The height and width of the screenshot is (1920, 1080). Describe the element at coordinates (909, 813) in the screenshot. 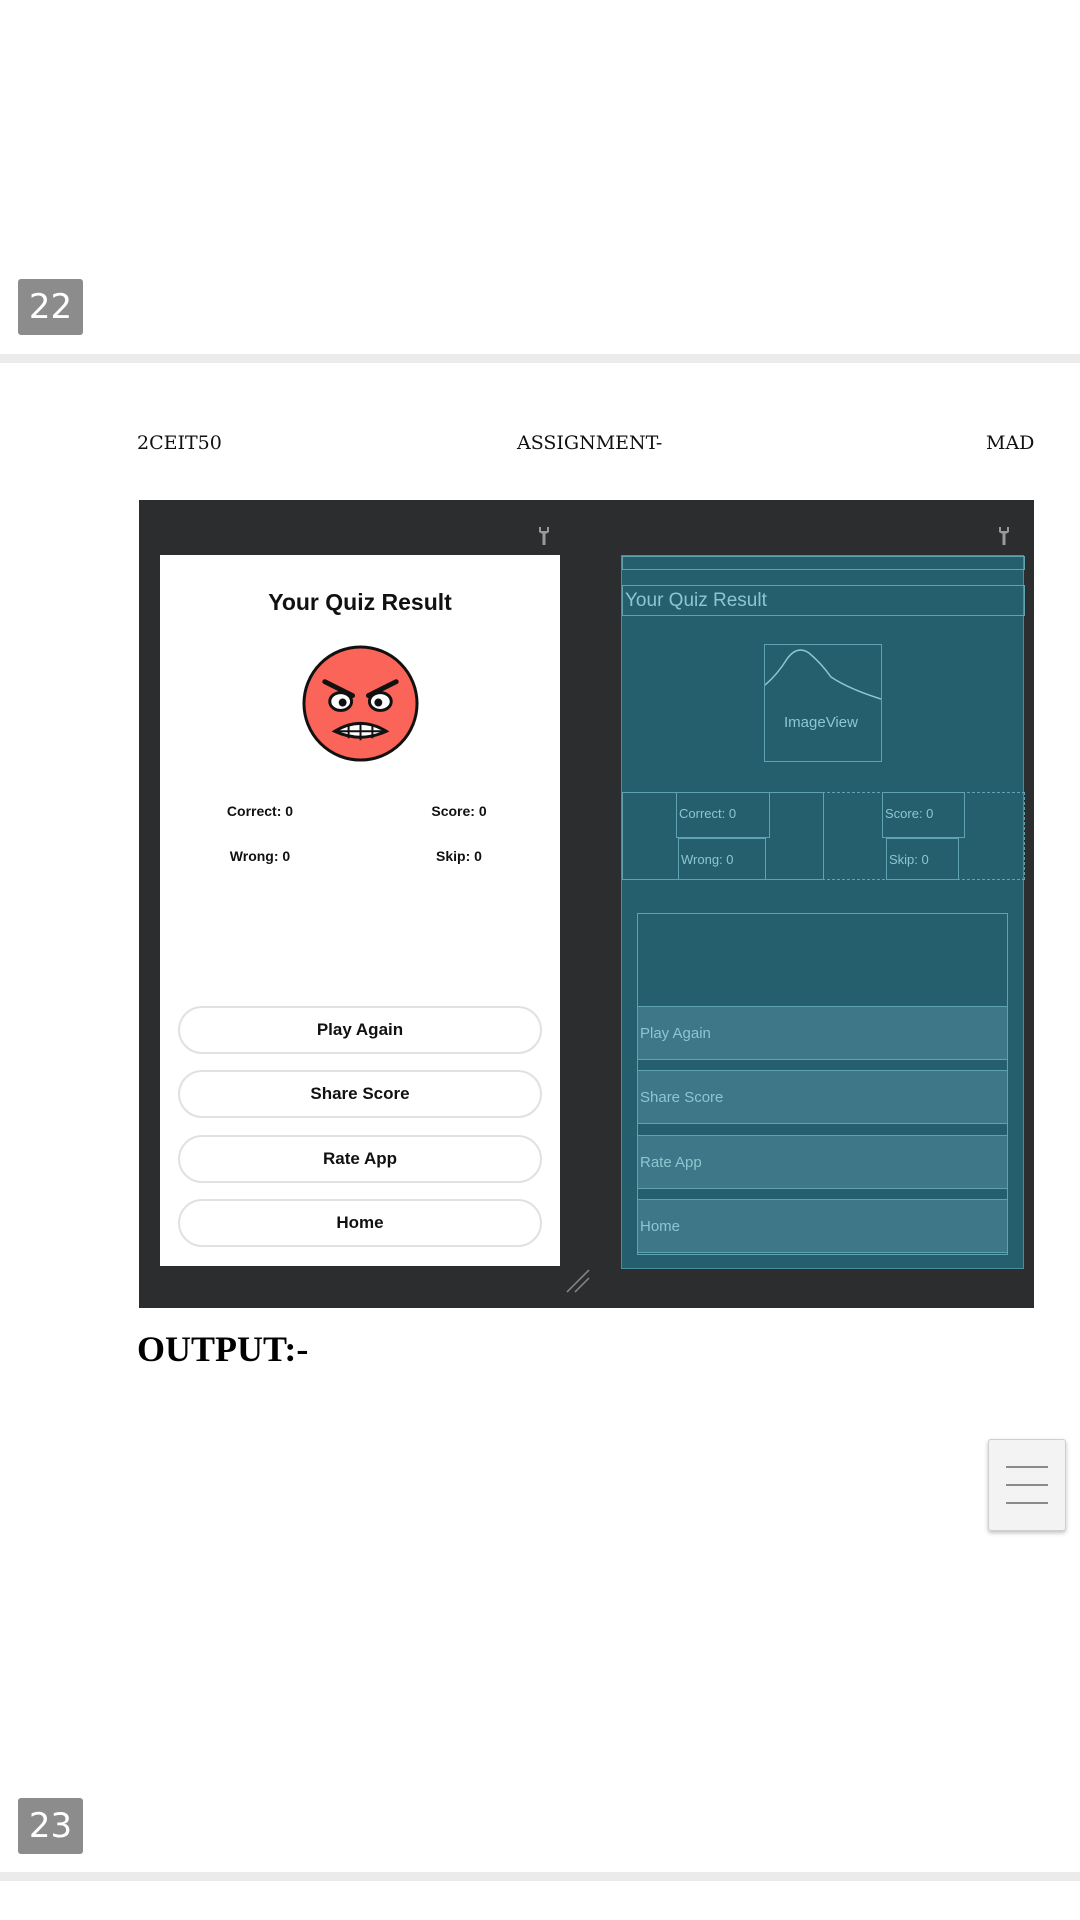

I see `blueprint-score: Score: 0` at that location.